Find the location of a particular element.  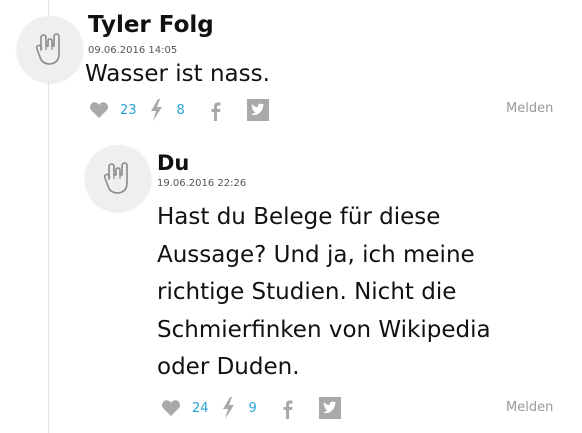

author-name: Du is located at coordinates (173, 163).